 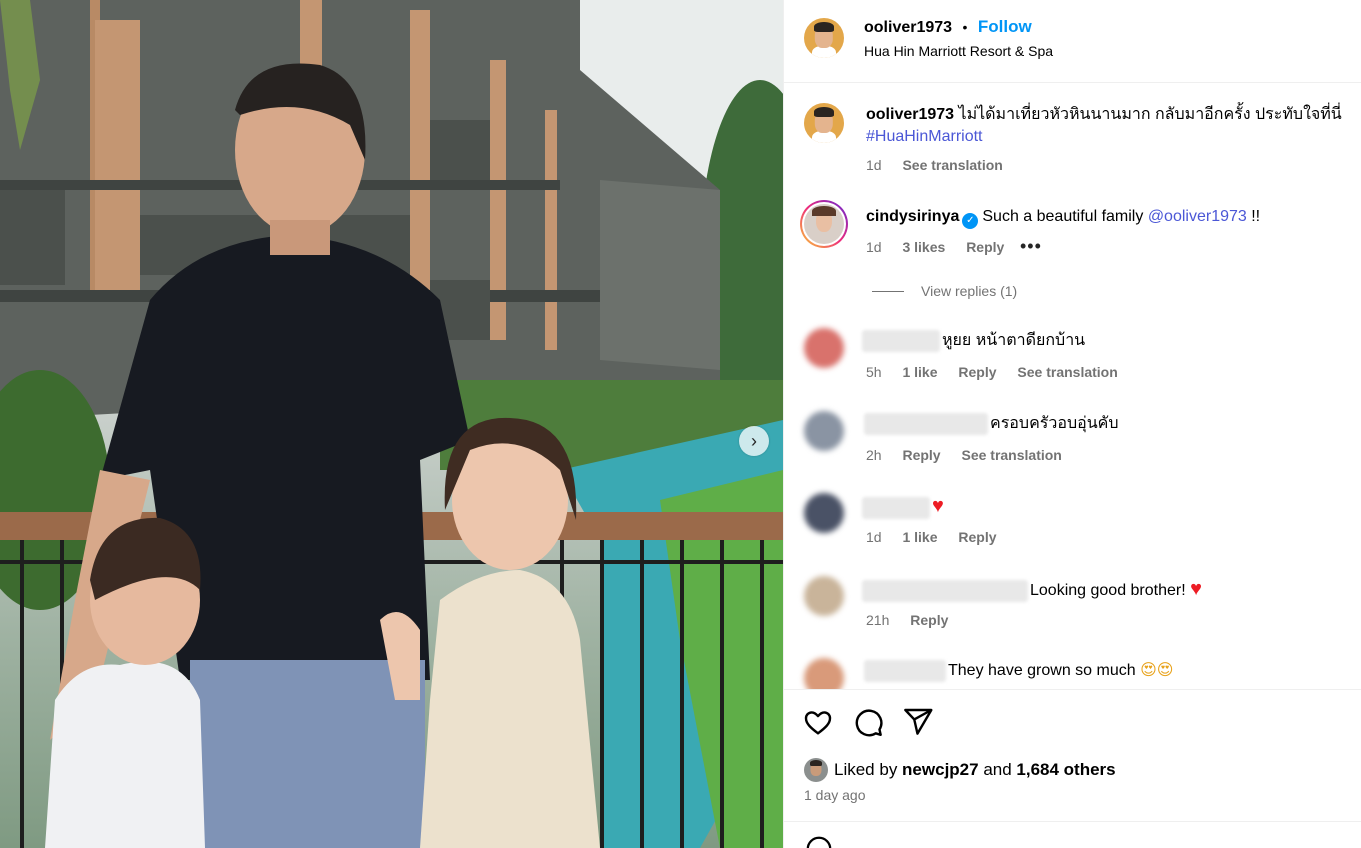 What do you see at coordinates (1005, 26) in the screenshot?
I see `follow-button: Follow` at bounding box center [1005, 26].